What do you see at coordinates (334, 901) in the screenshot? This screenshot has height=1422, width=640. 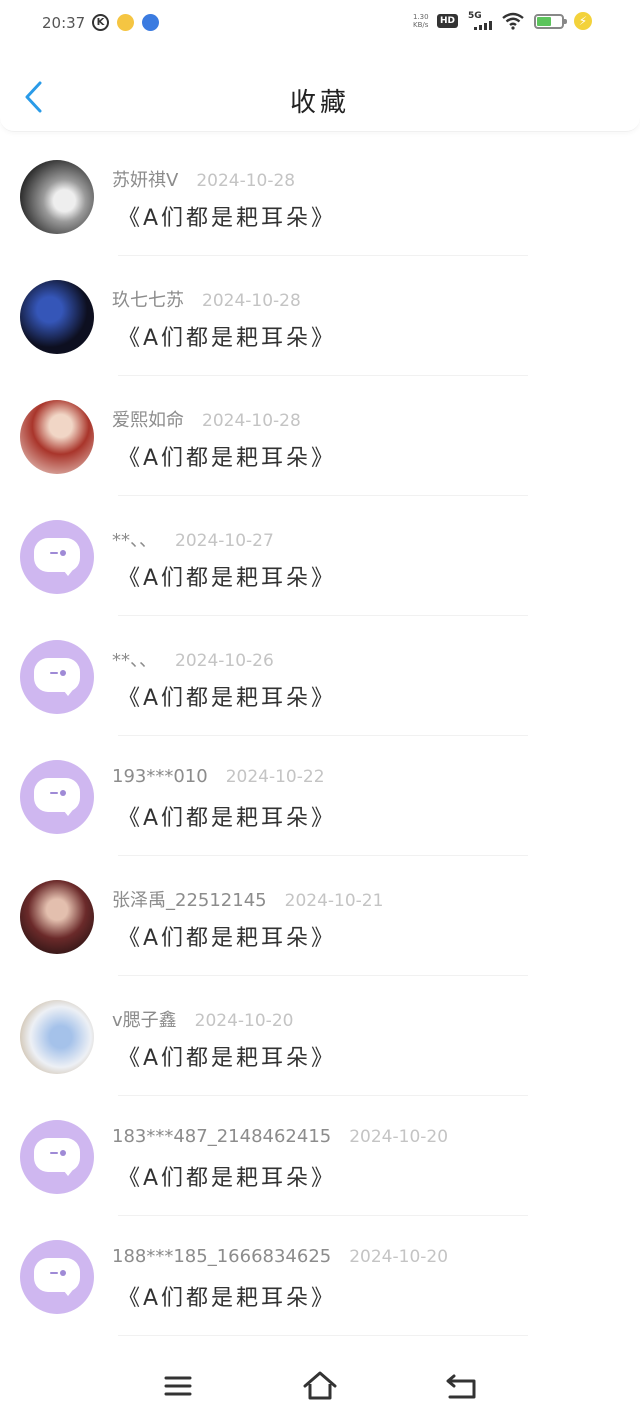 I see `date: 2024-10-21` at bounding box center [334, 901].